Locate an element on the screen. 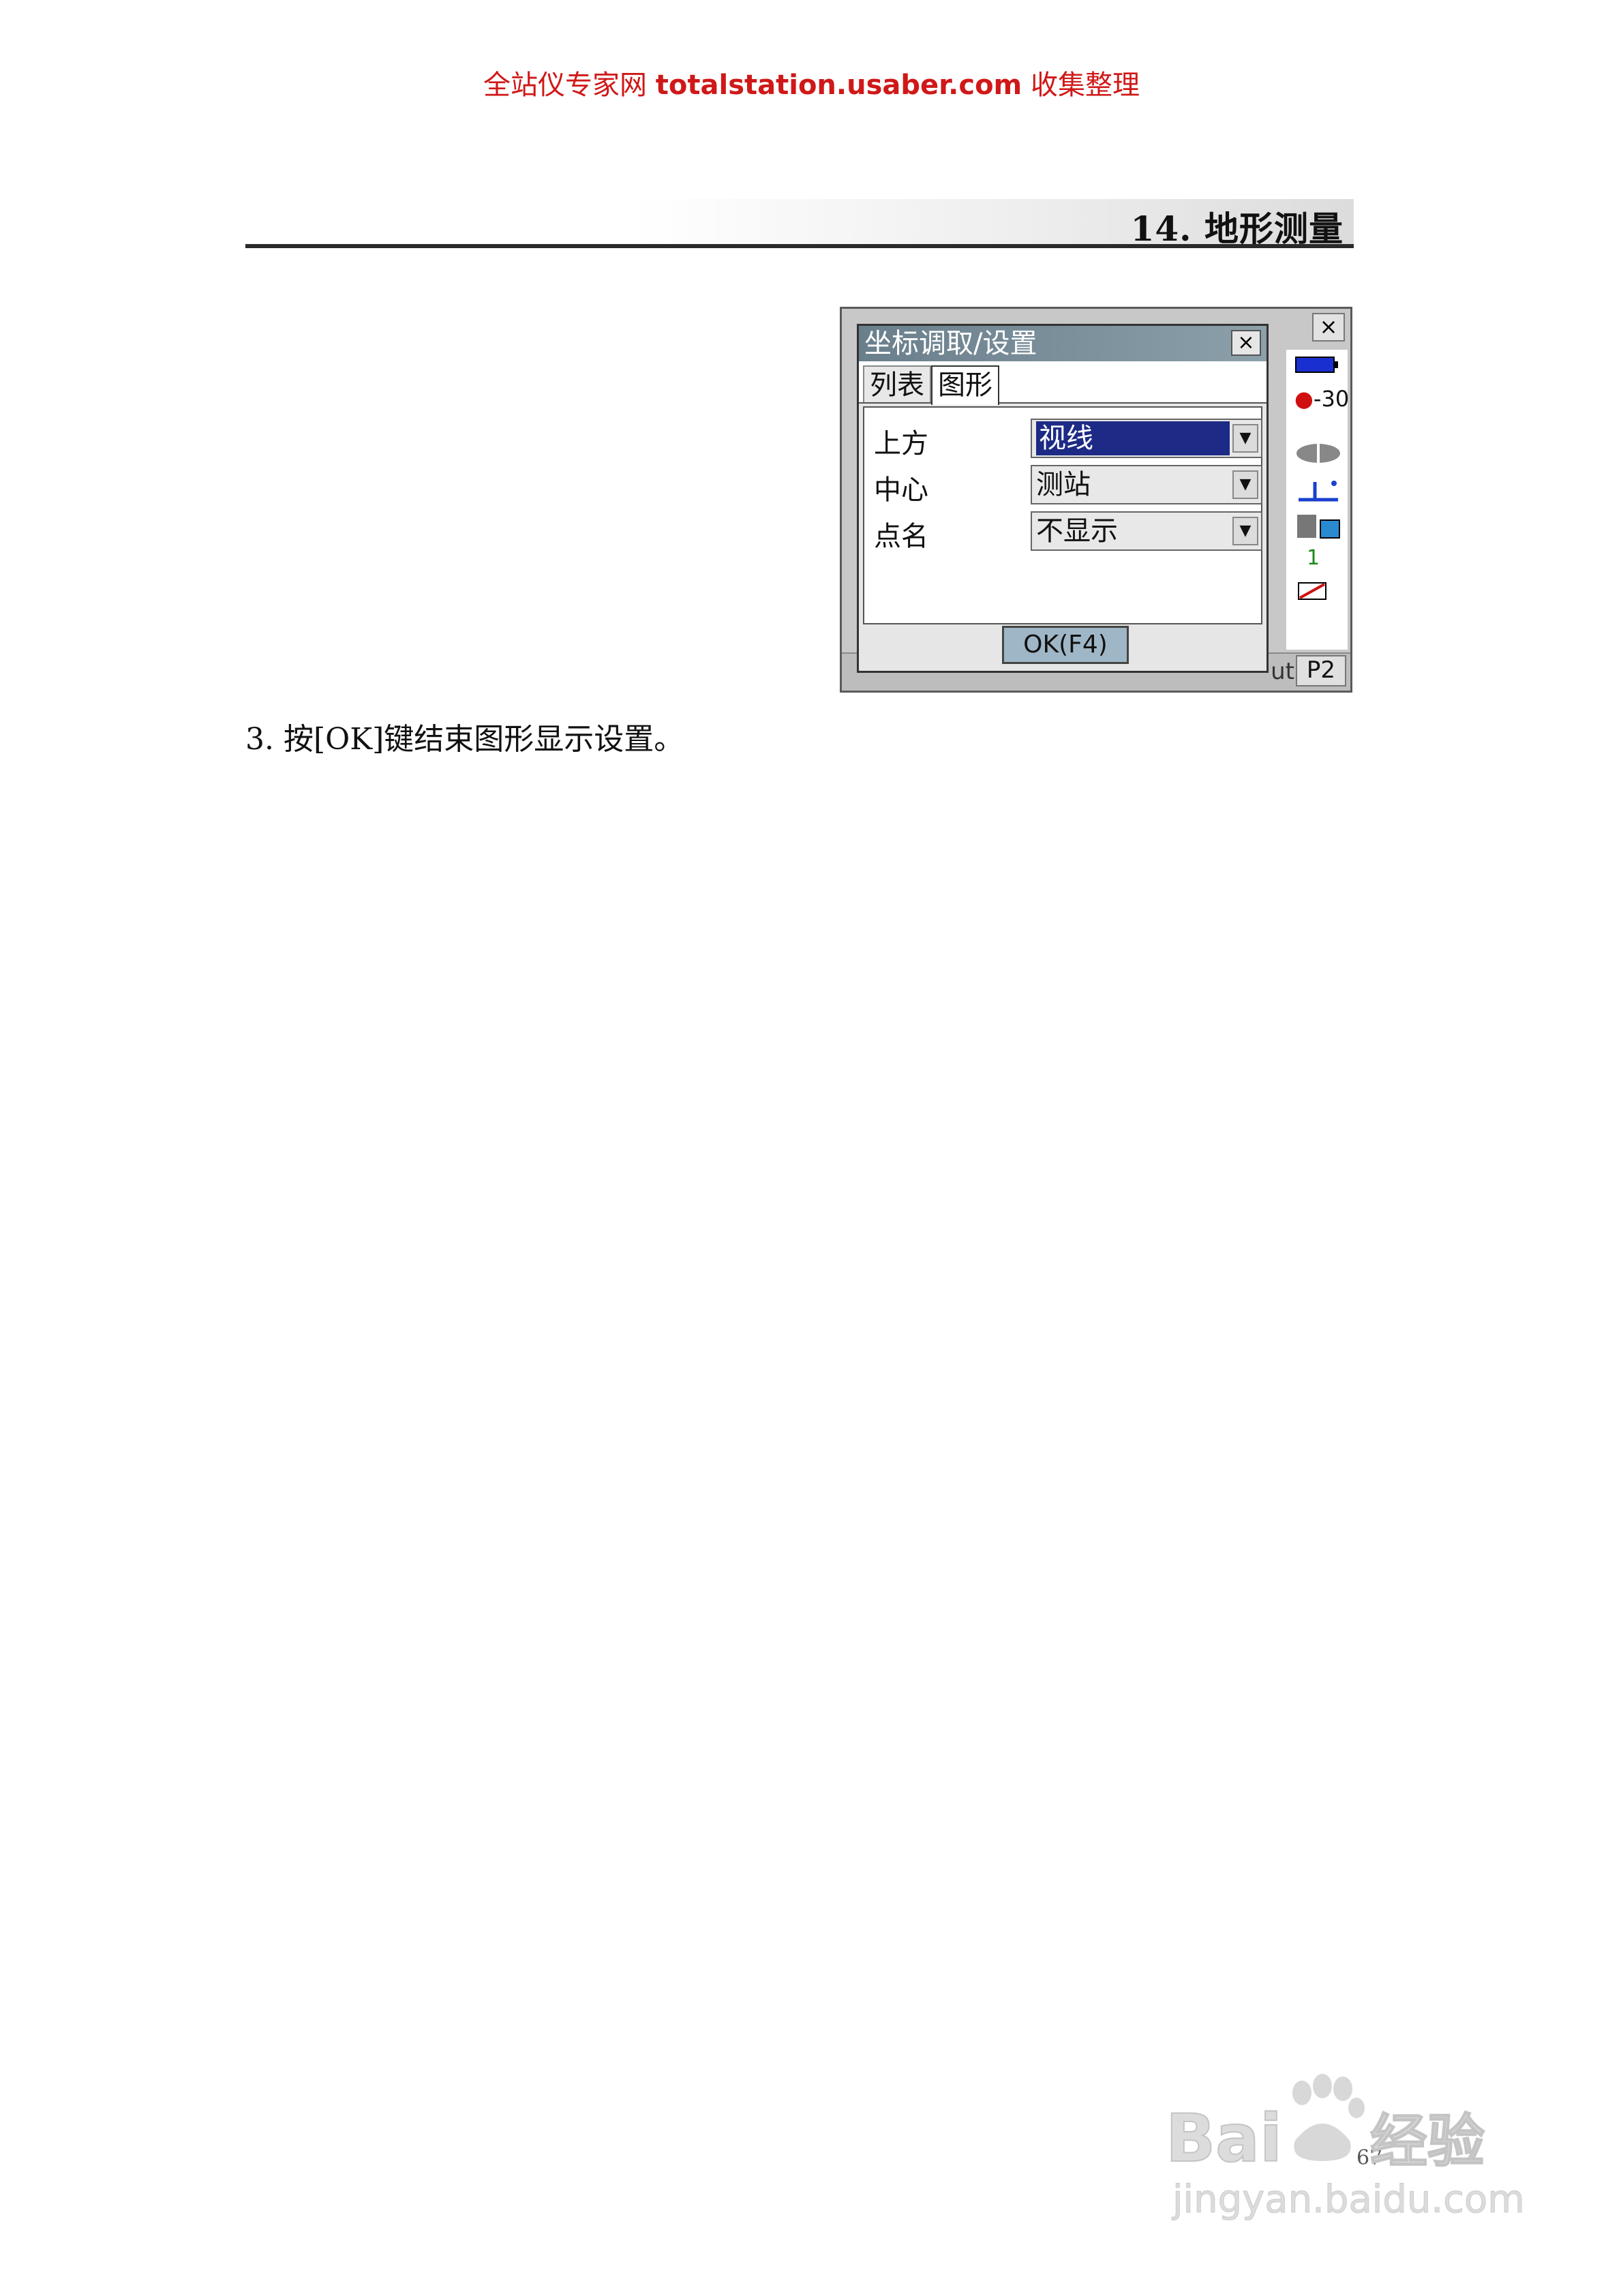 The height and width of the screenshot is (2296, 1623). target-icon is located at coordinates (1318, 456).